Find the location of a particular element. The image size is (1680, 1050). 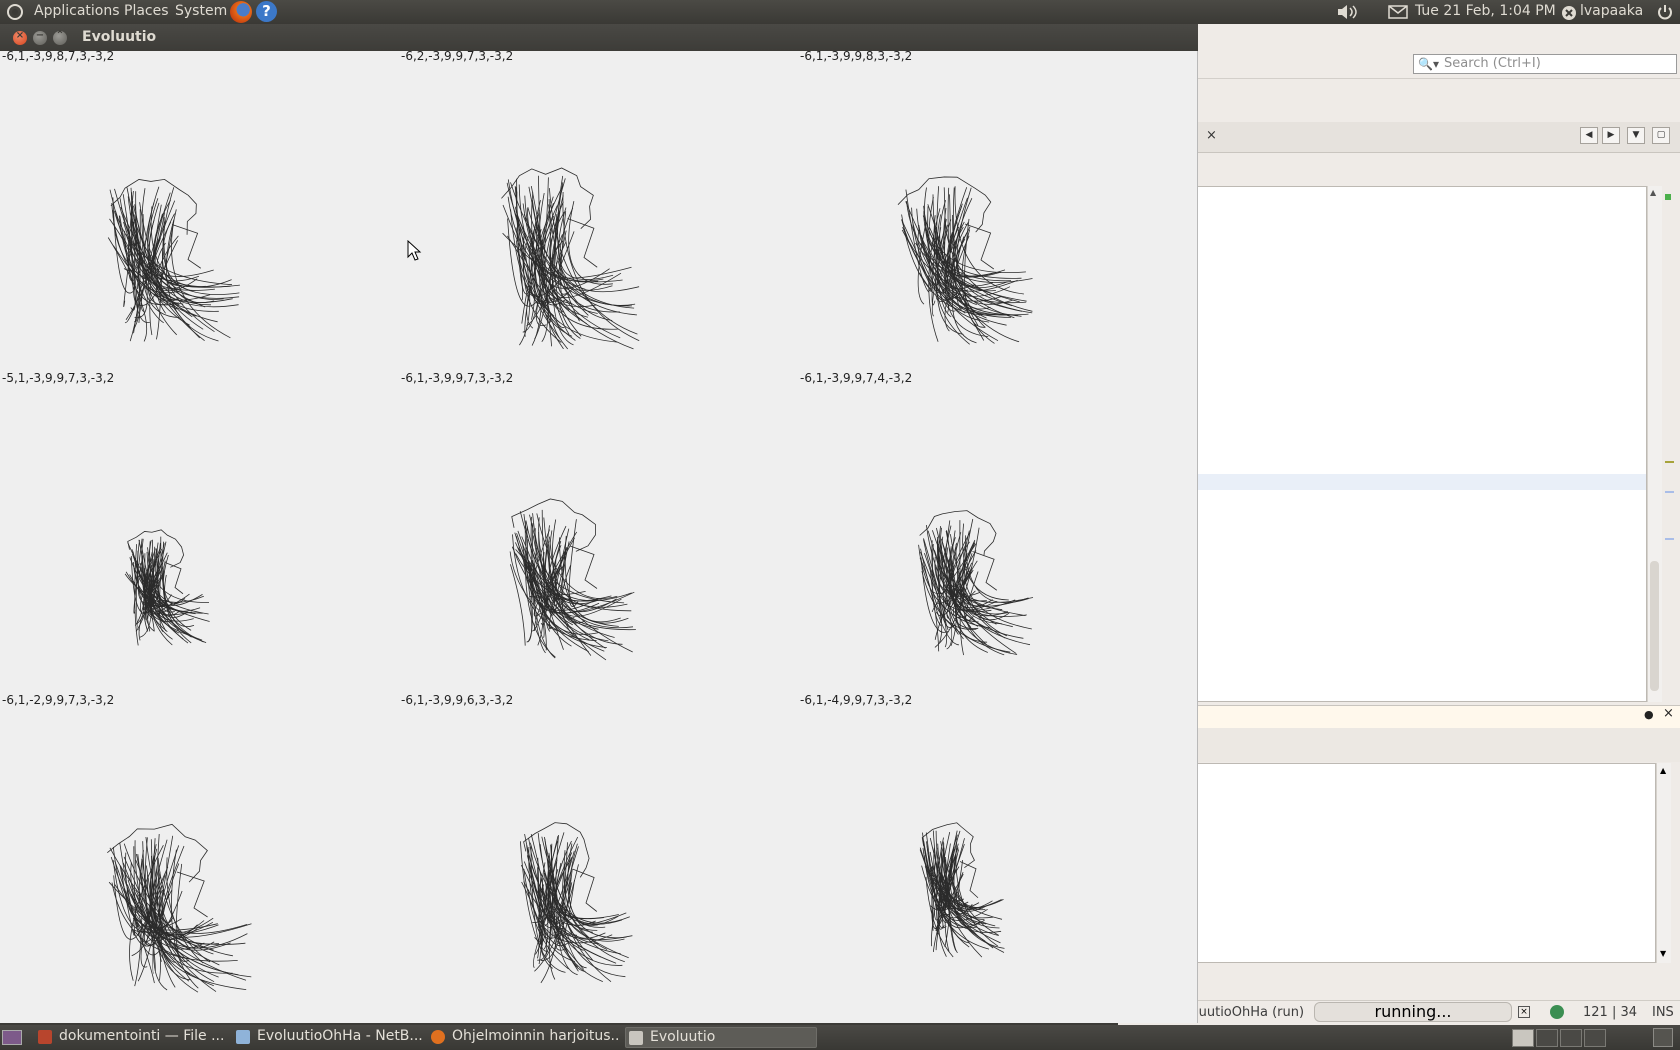

netbeans-icon is located at coordinates (243, 1037).